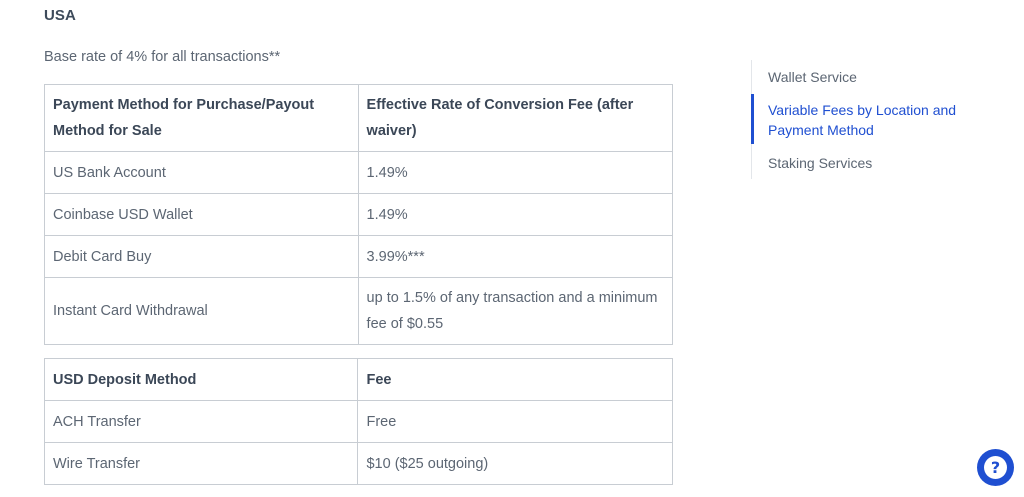  What do you see at coordinates (60, 15) in the screenshot?
I see `section-title: USA` at bounding box center [60, 15].